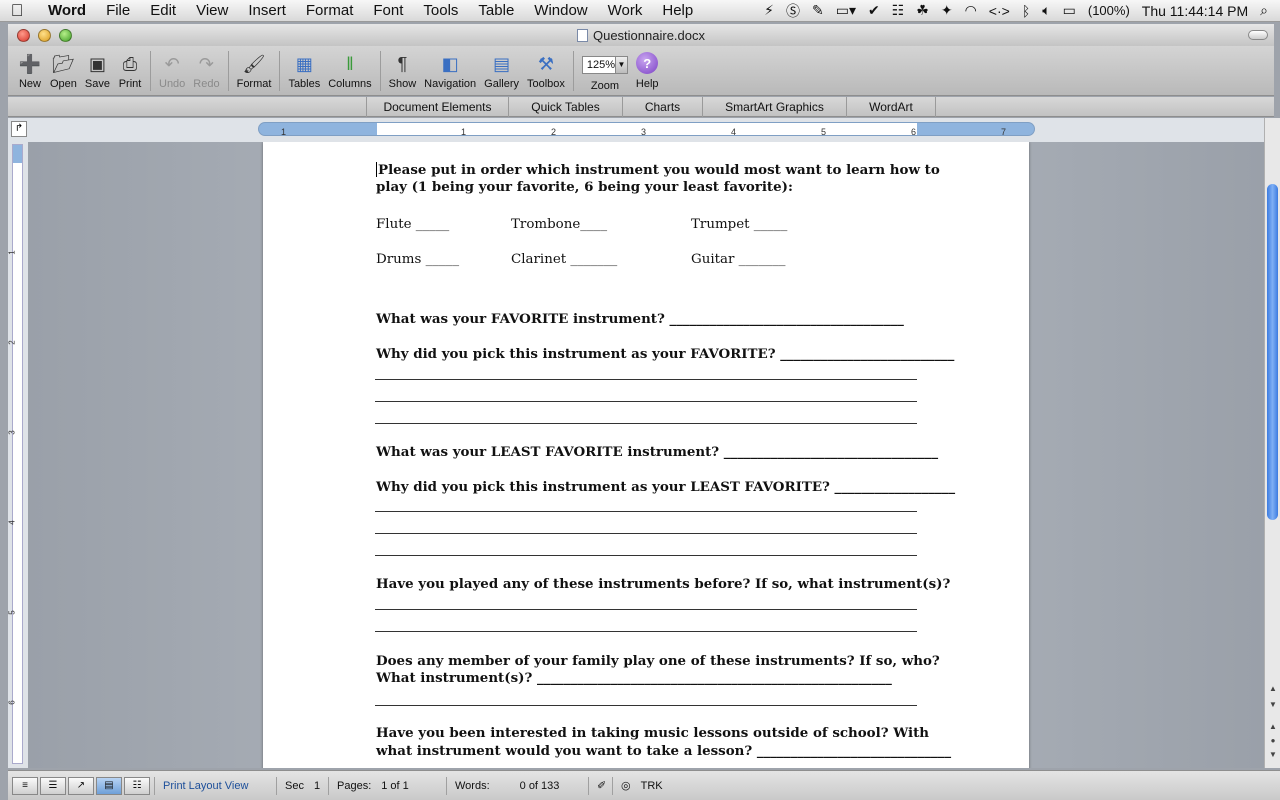  Describe the element at coordinates (922, 10) in the screenshot. I see `evernote-icon: ☘` at that location.